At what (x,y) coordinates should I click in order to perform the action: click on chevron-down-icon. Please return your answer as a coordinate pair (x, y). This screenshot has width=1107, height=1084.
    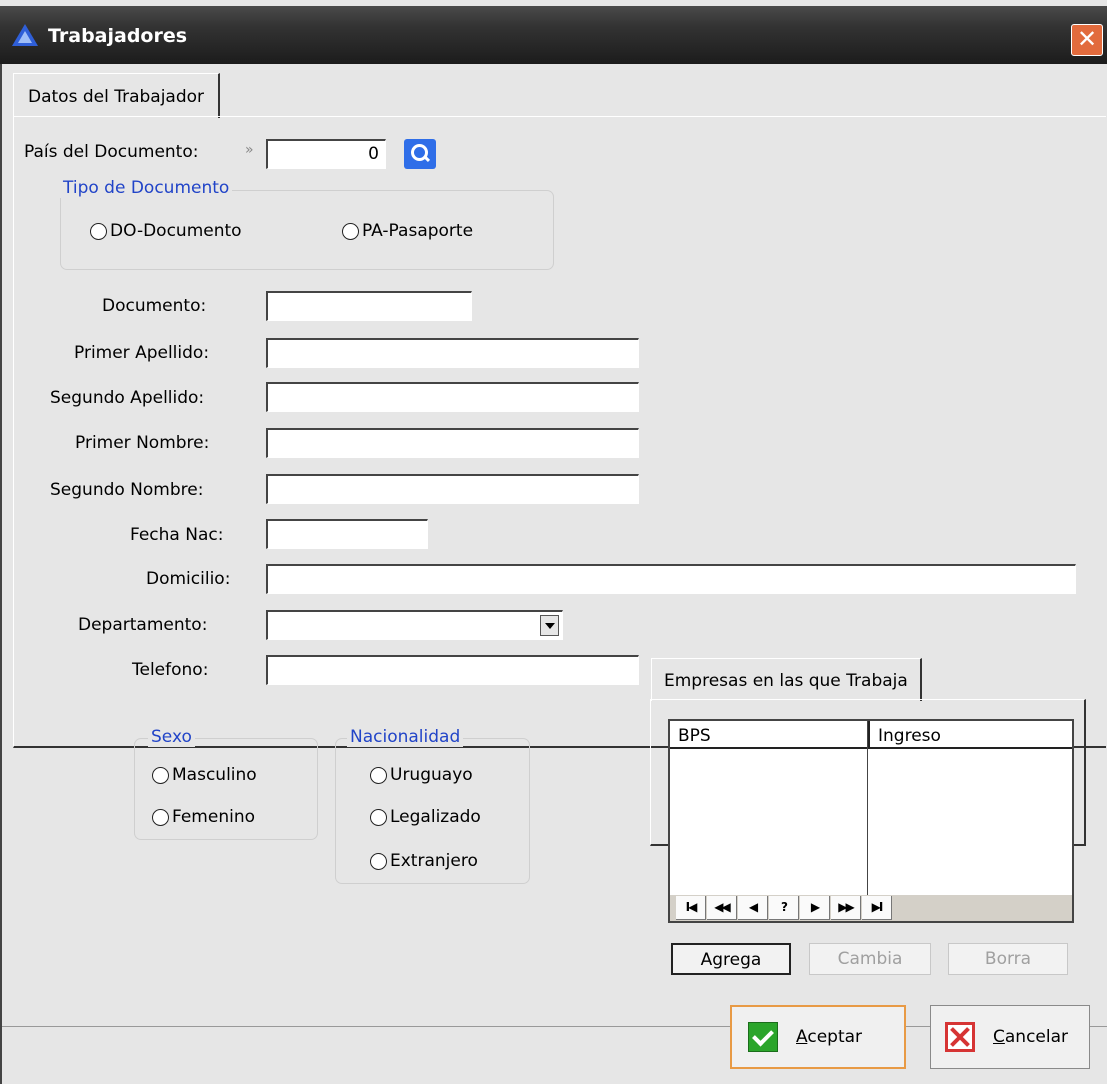
    Looking at the image, I should click on (549, 625).